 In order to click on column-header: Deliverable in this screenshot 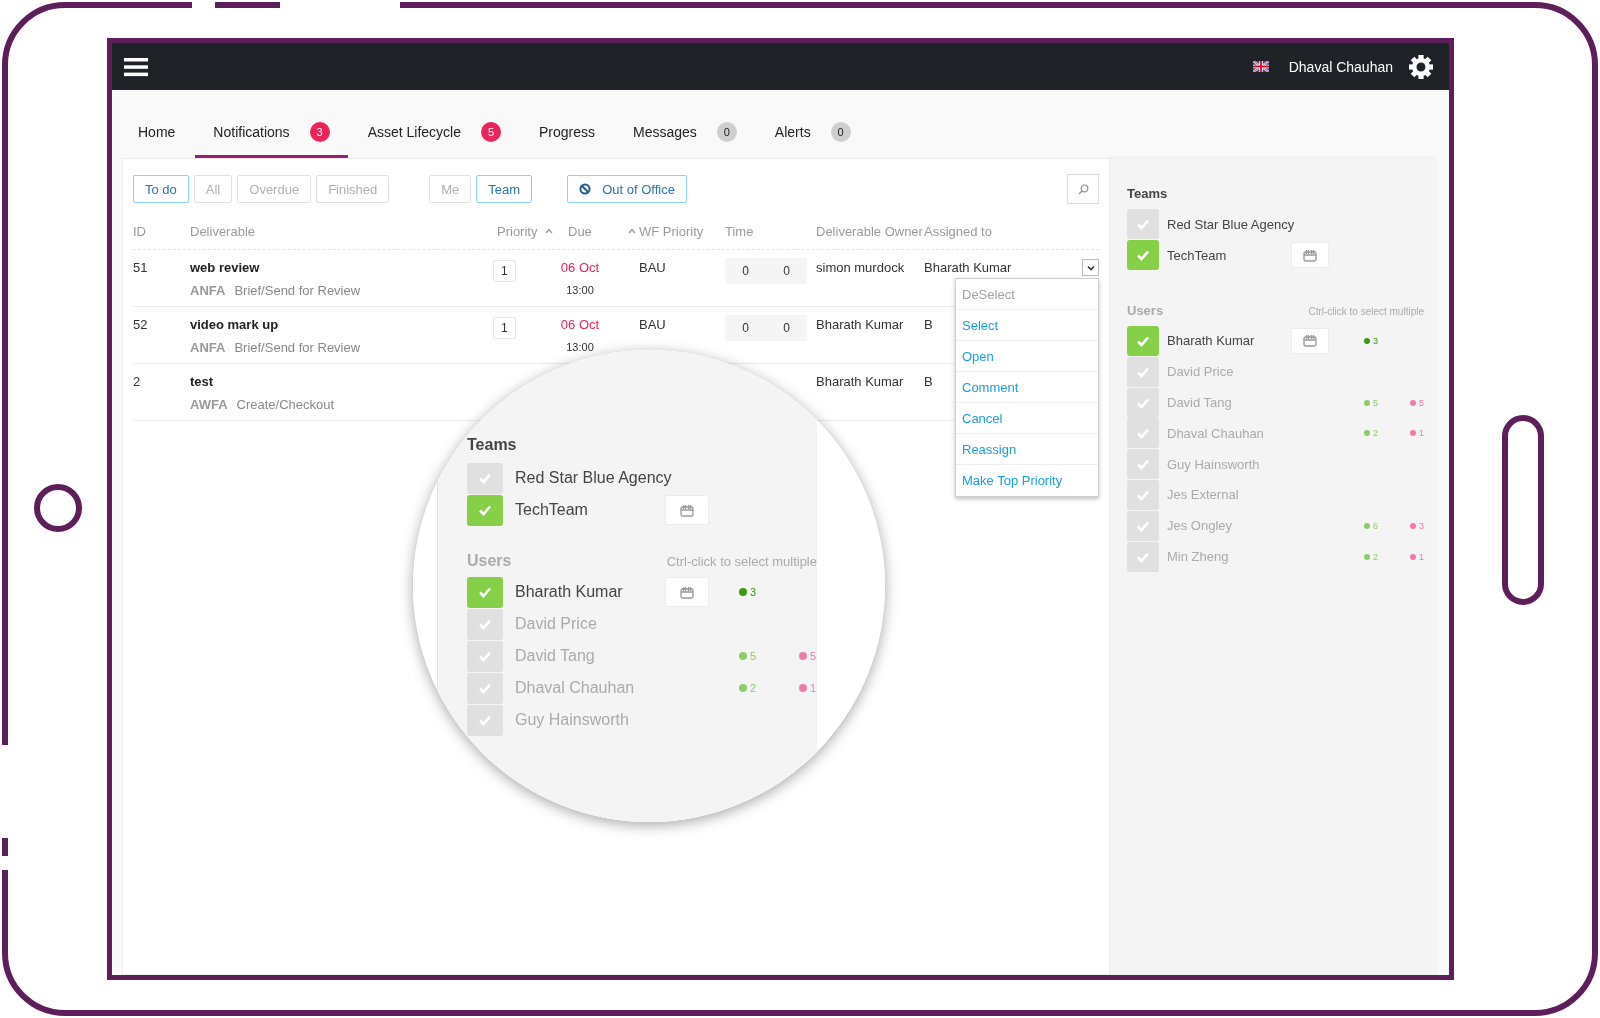, I will do `click(223, 231)`.